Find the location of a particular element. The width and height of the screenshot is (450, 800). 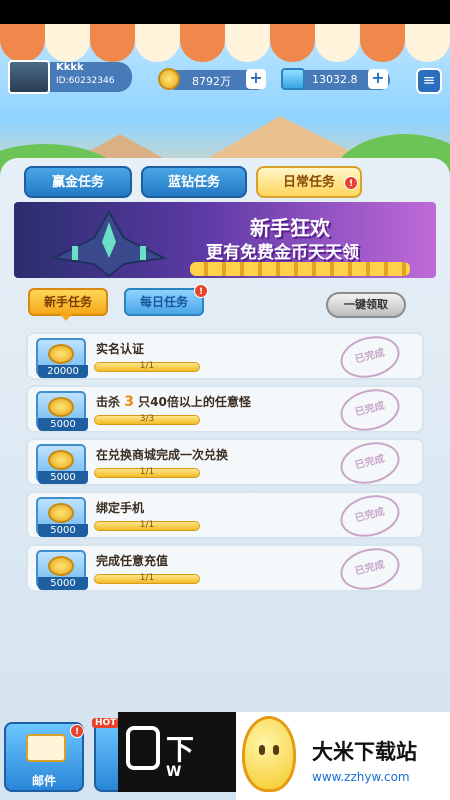

hot-tag: HOT is located at coordinates (106, 723).